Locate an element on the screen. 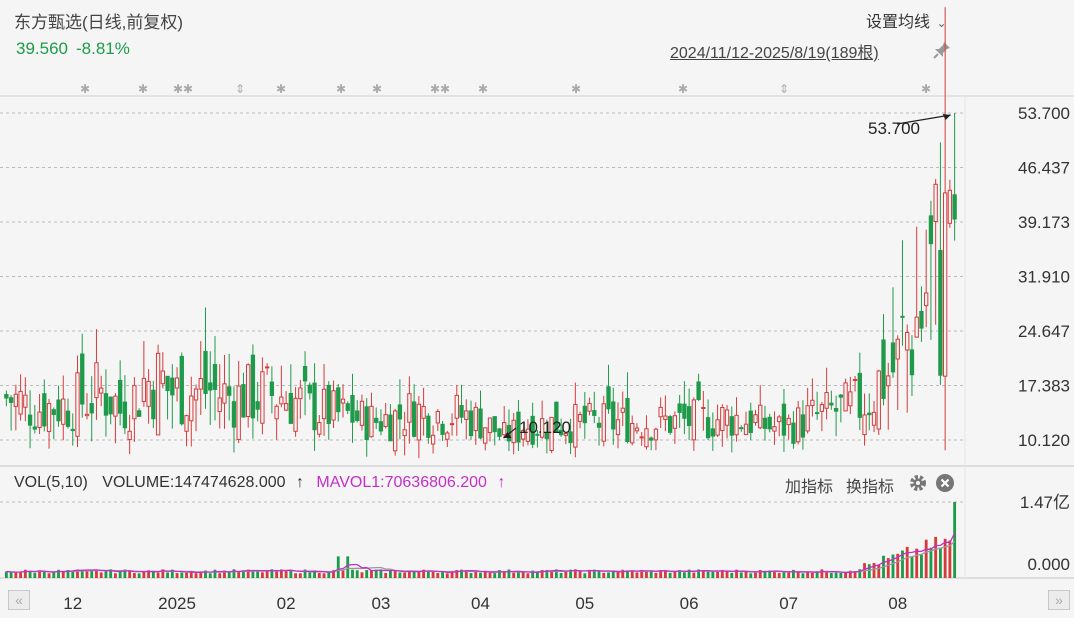 The width and height of the screenshot is (1074, 618). double-chevron-left-icon: « is located at coordinates (19, 600).